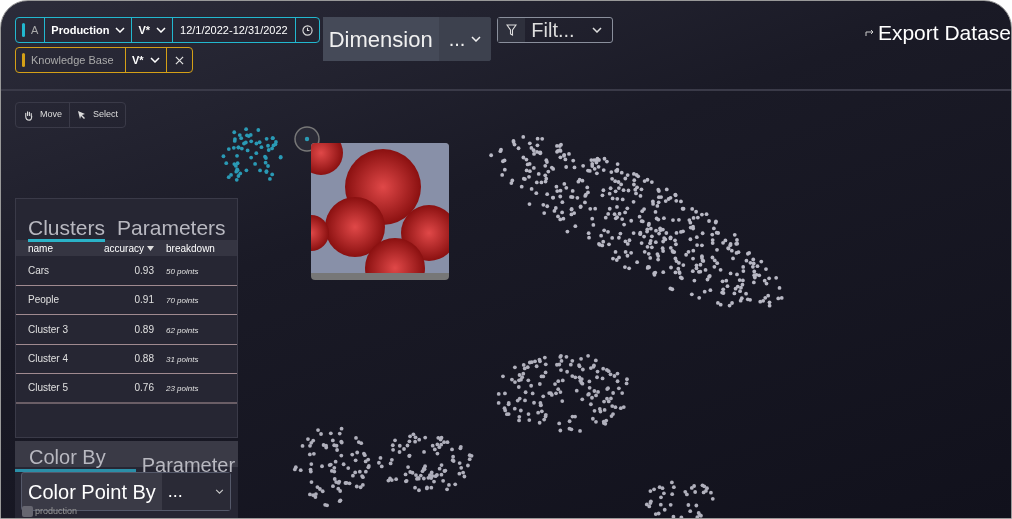  What do you see at coordinates (48, 388) in the screenshot?
I see `table-cell: Cluster 5` at bounding box center [48, 388].